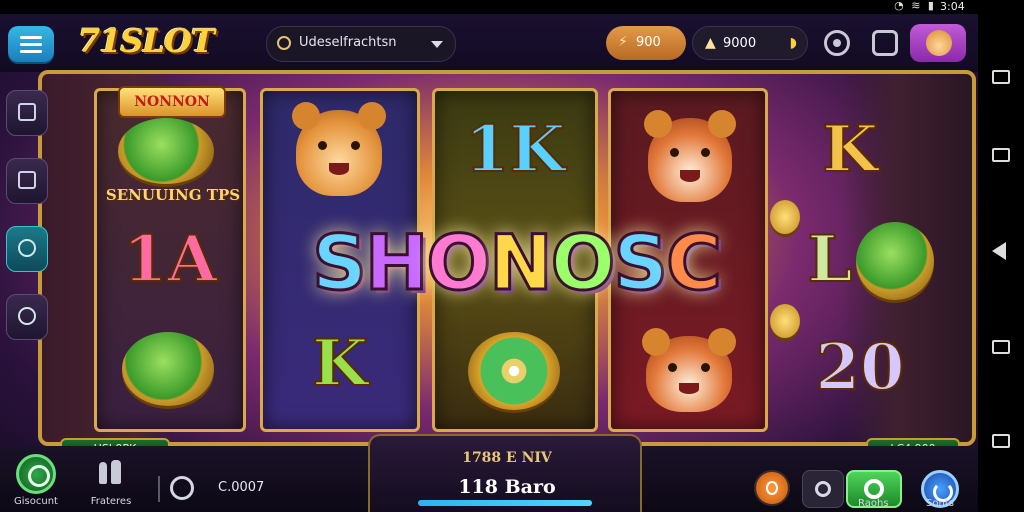 The image size is (1024, 512). I want to click on game-logo: 71SLOT, so click(146, 41).